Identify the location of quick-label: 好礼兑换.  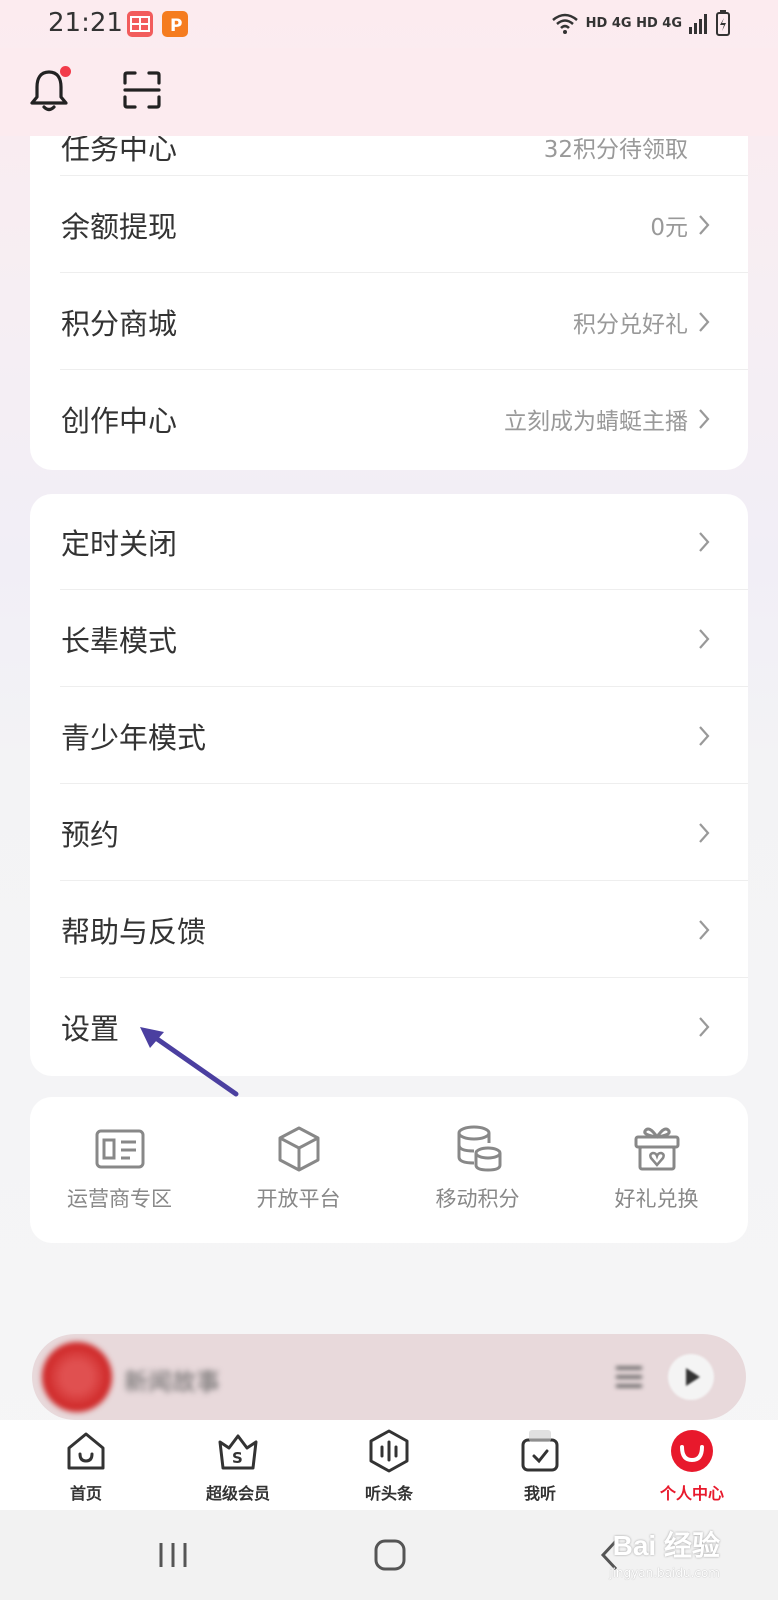
(656, 1199).